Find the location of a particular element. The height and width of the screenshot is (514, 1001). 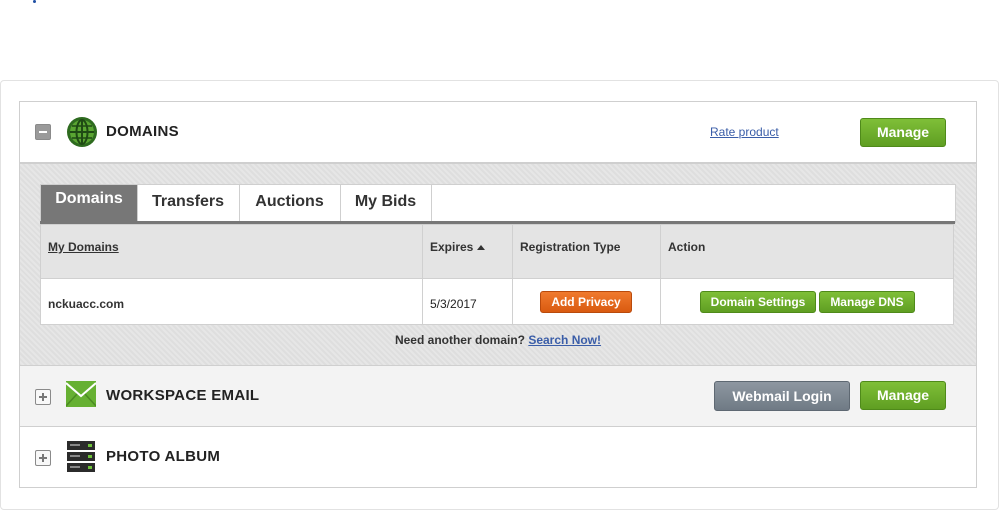

domain-cell: nckuacc.com is located at coordinates (232, 301).